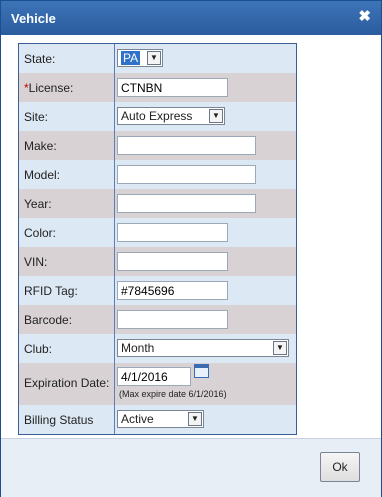  I want to click on make-row: Make:, so click(157, 145).